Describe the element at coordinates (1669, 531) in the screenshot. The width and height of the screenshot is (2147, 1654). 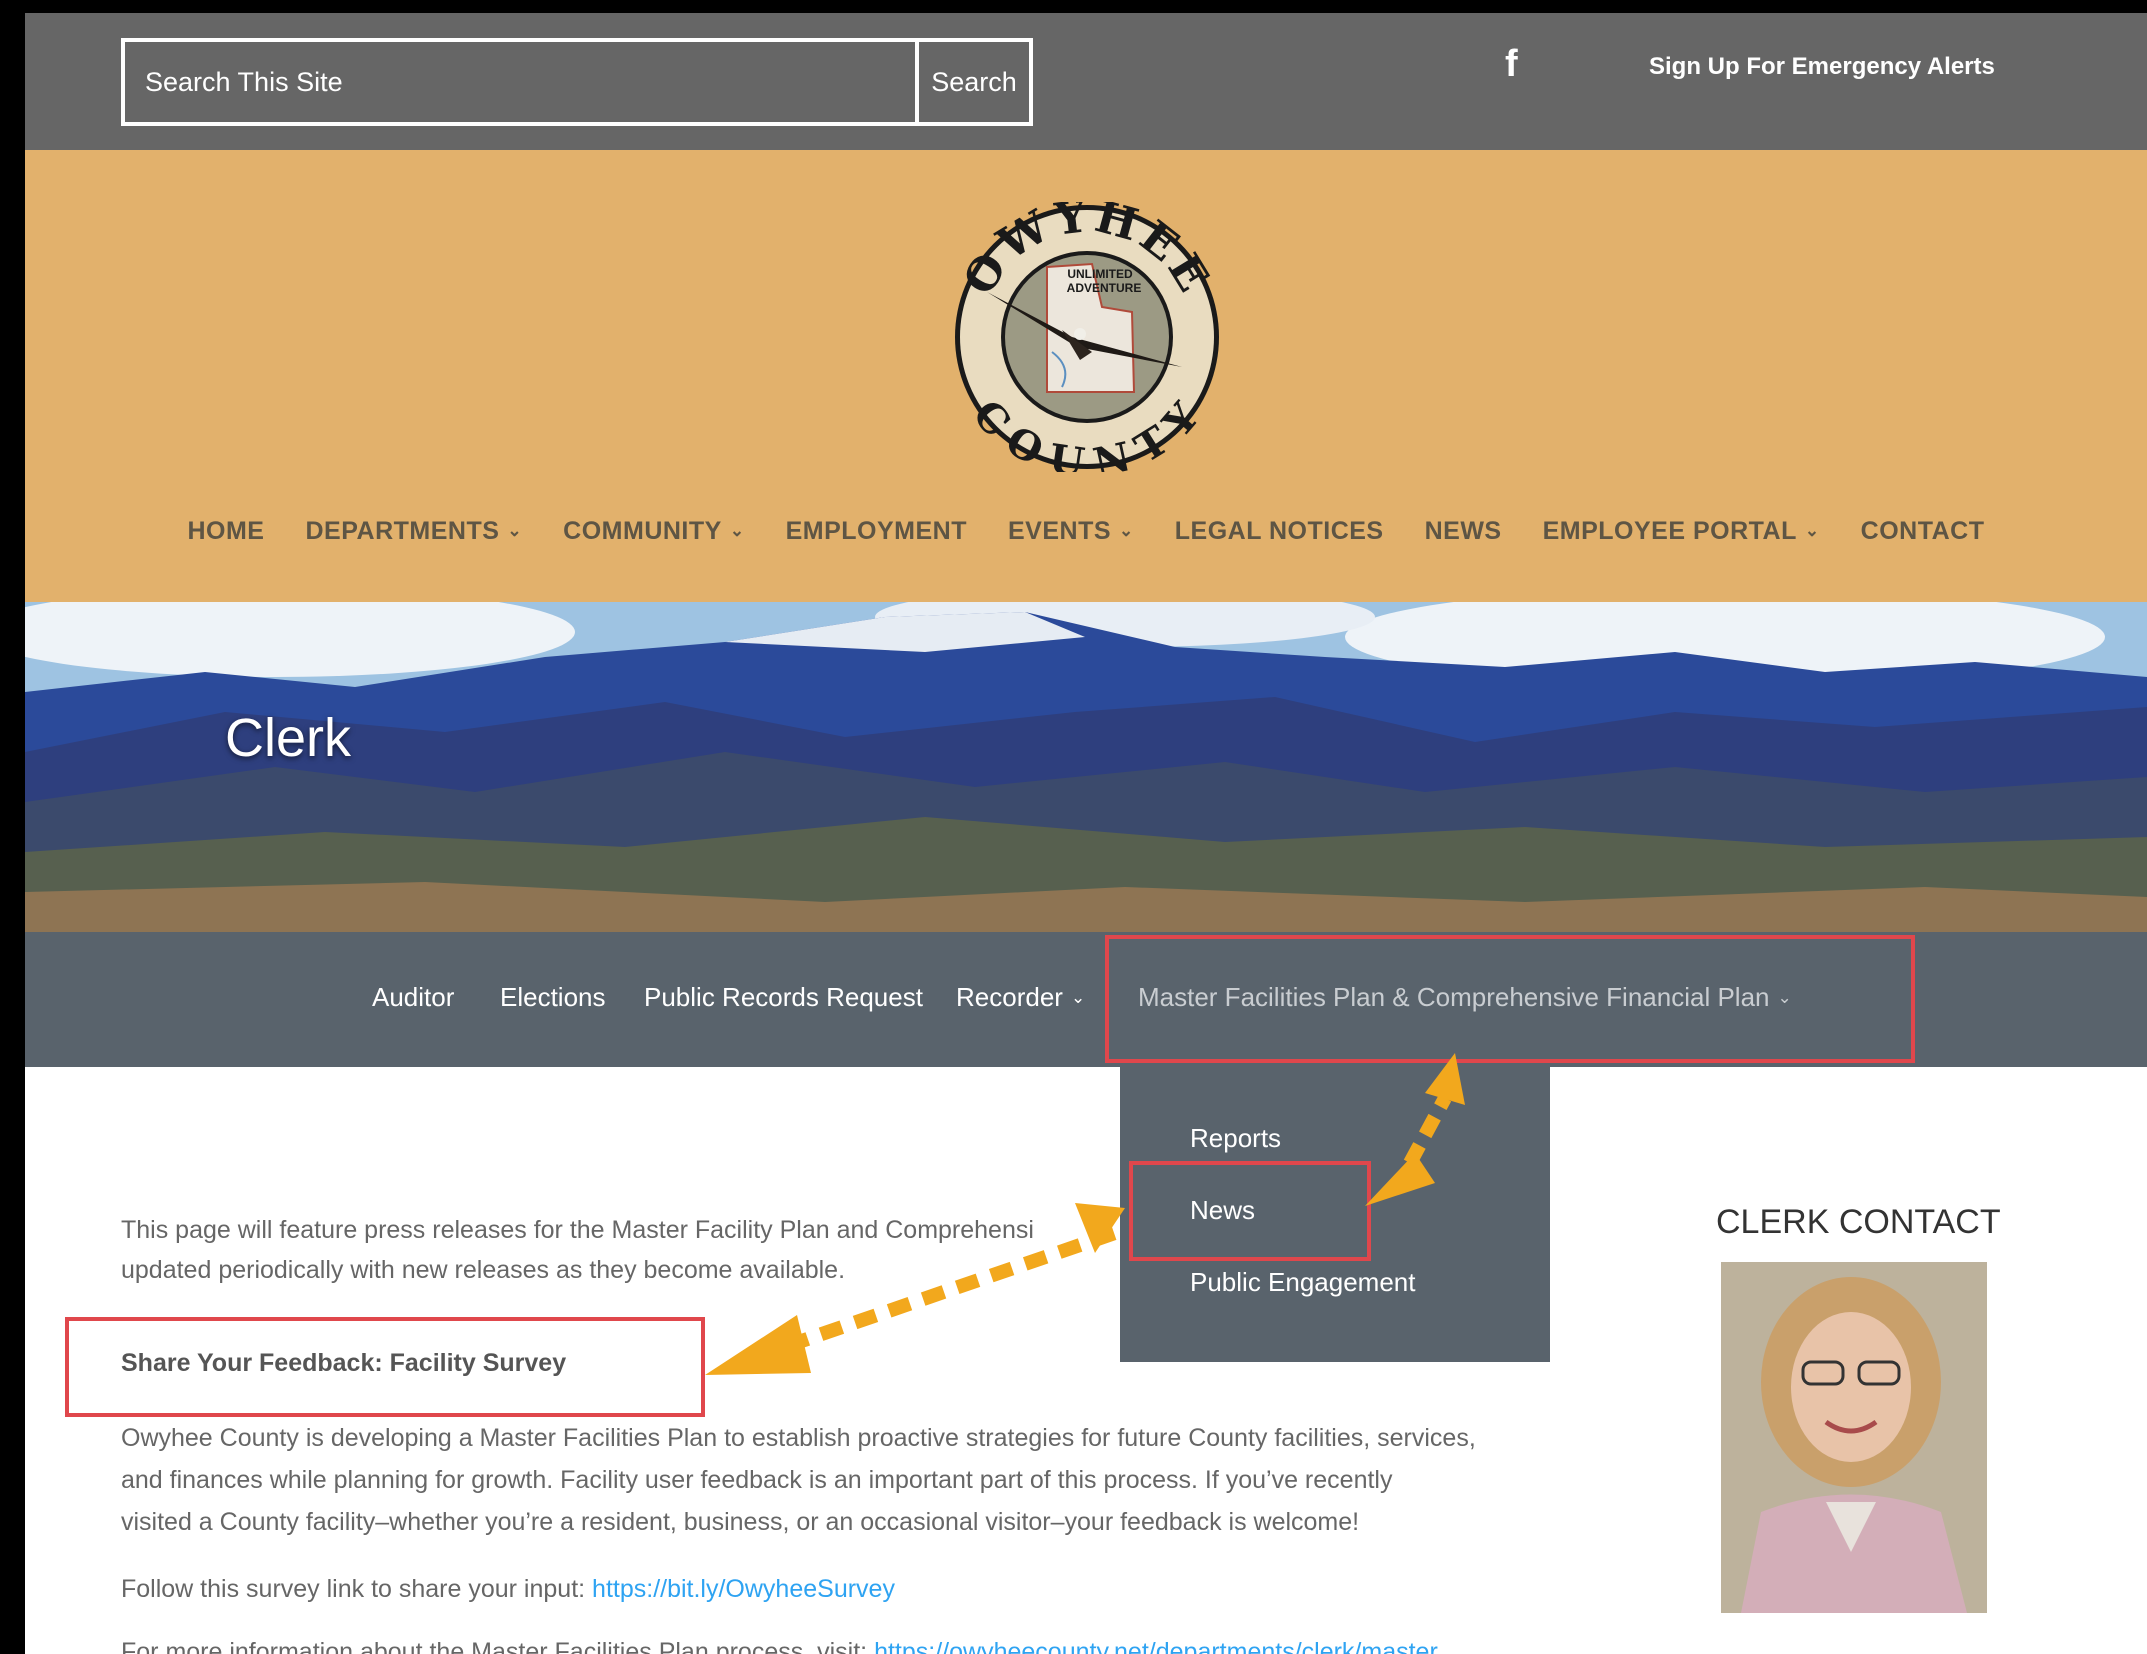
I see `nav-employee-portal-label: EMPLOYEE PORTAL` at that location.